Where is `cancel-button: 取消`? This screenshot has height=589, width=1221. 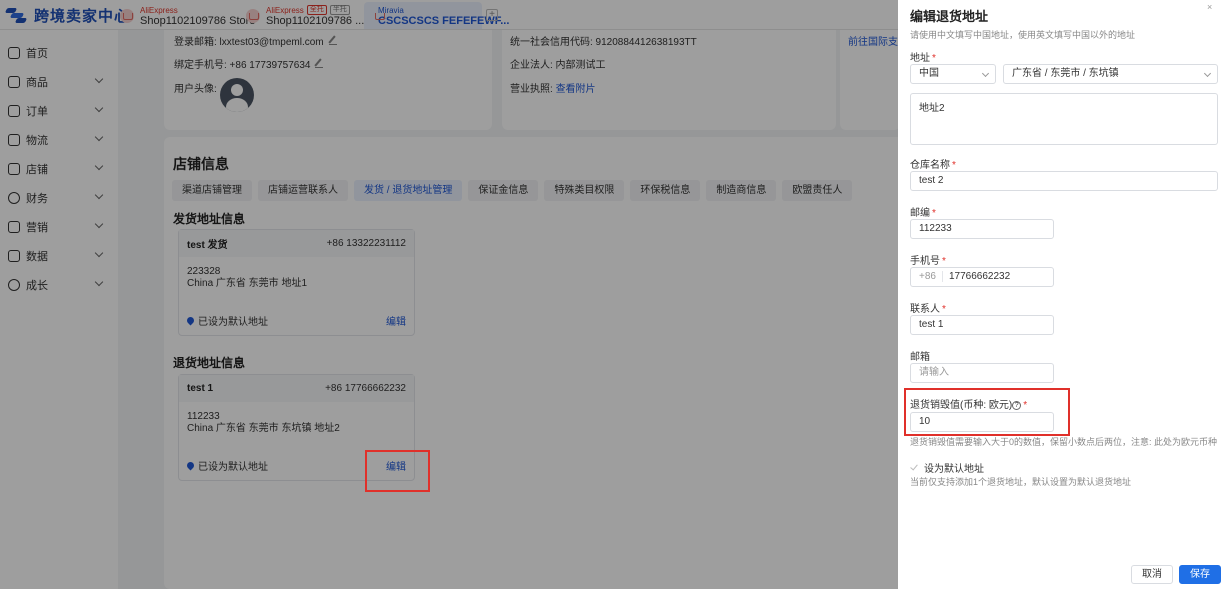
cancel-button: 取消 is located at coordinates (1152, 574).